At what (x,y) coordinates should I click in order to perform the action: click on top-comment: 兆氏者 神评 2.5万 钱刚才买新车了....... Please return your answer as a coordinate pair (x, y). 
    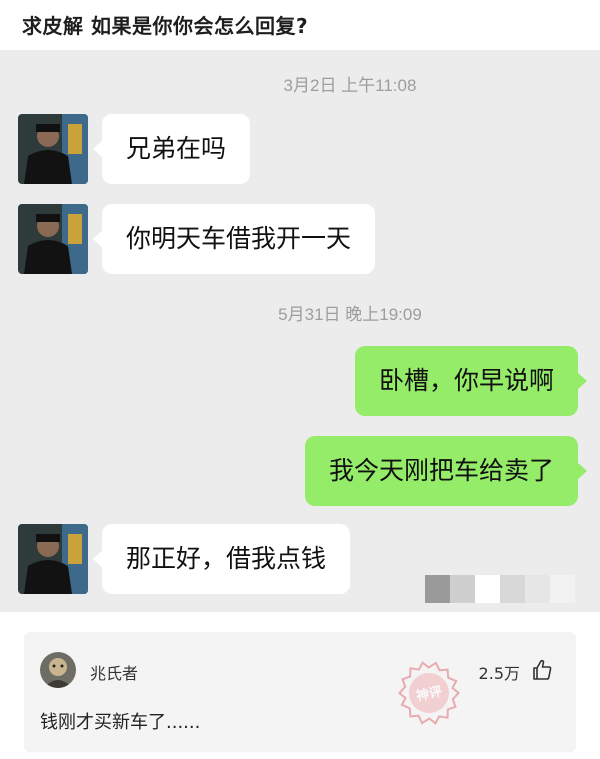
    Looking at the image, I should click on (300, 692).